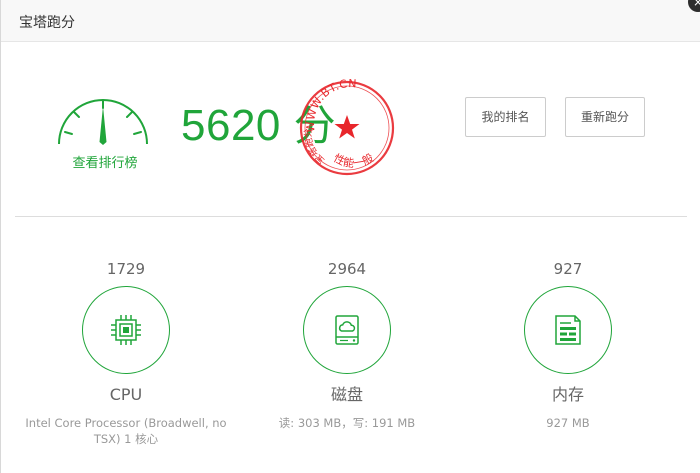 Image resolution: width=700 pixels, height=473 pixels. What do you see at coordinates (567, 394) in the screenshot?
I see `memory-label: 内存` at bounding box center [567, 394].